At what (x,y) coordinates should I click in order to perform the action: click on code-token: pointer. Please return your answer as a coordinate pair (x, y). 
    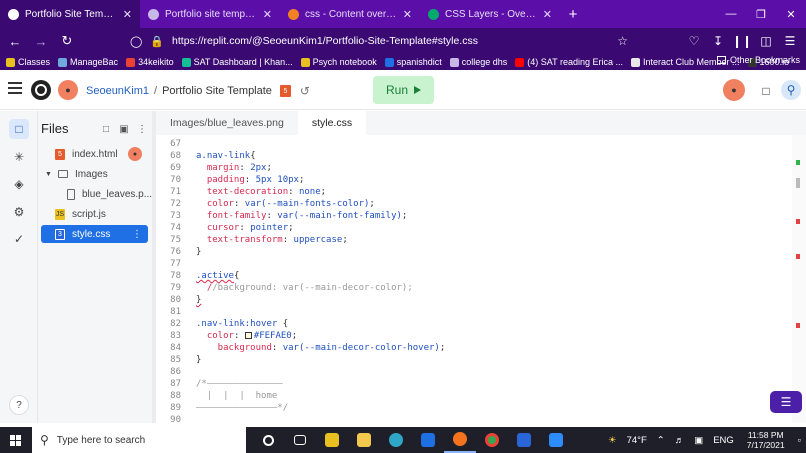
    Looking at the image, I should click on (269, 228).